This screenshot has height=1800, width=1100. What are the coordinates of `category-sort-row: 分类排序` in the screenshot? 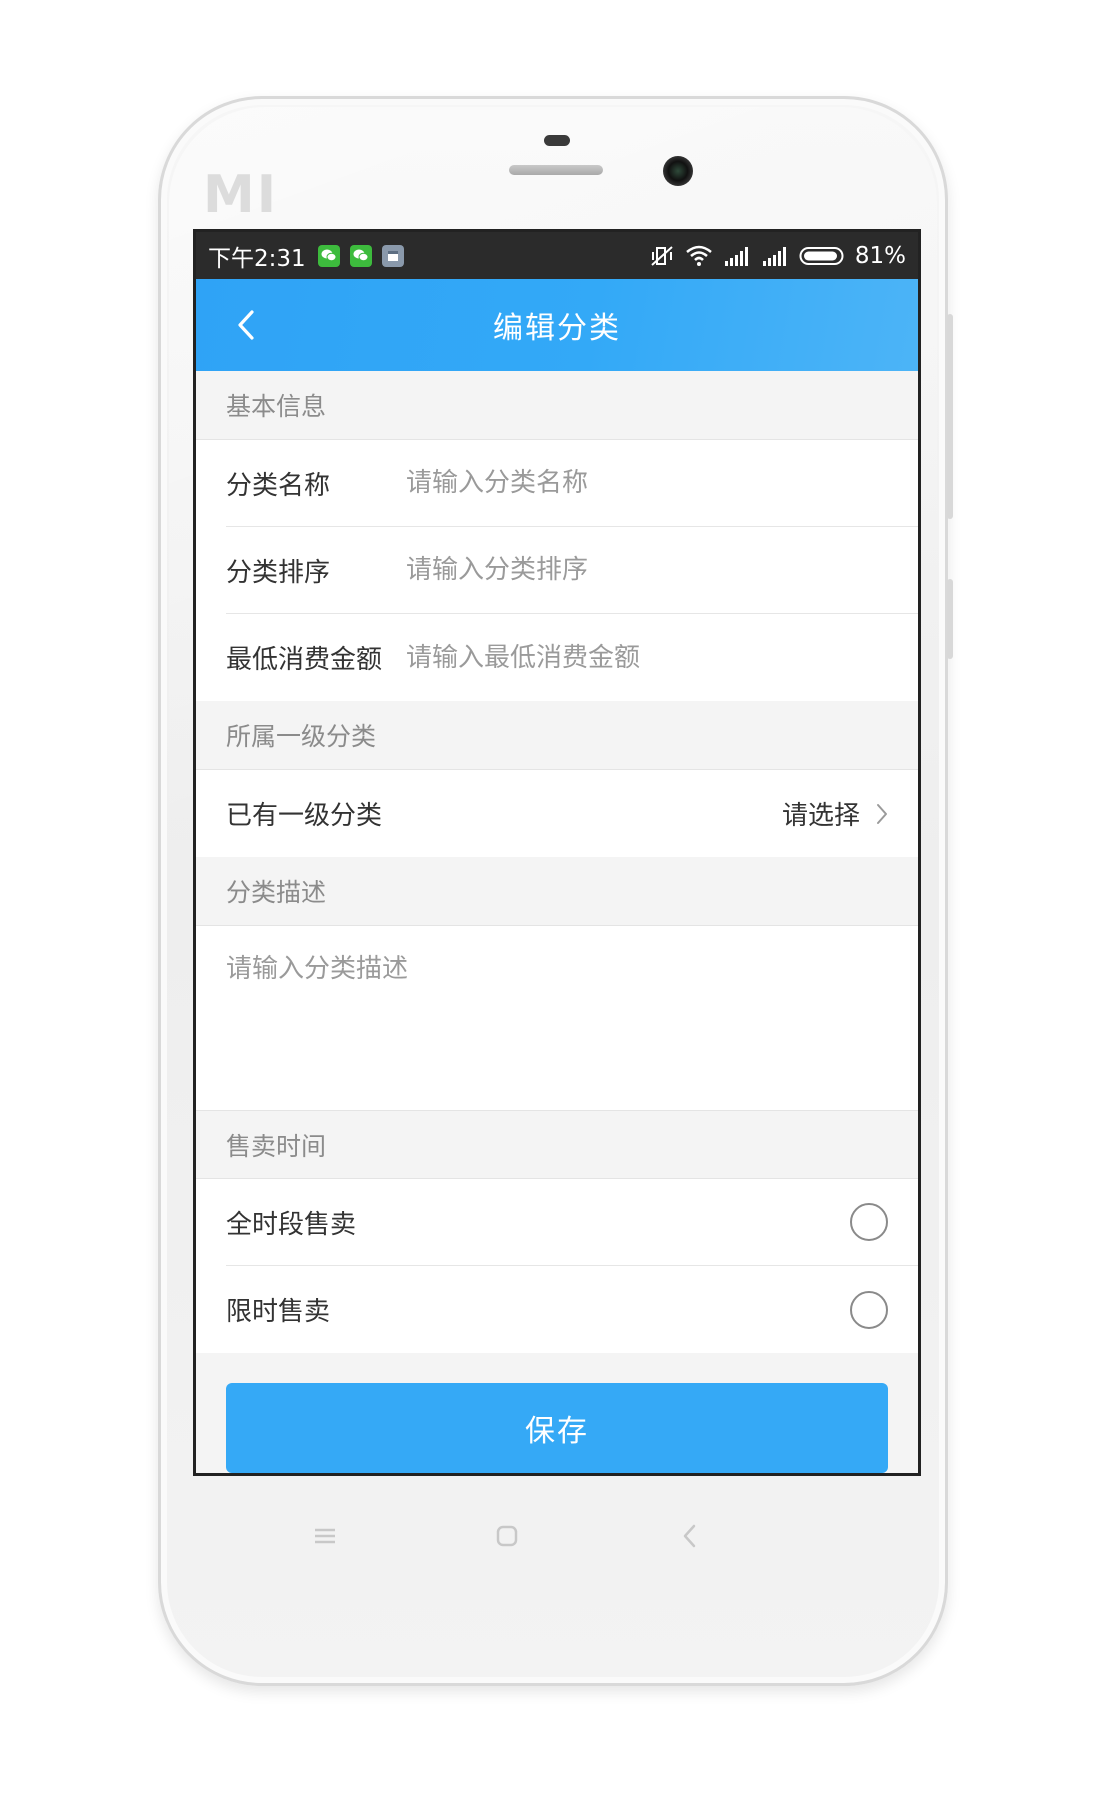 It's located at (572, 570).